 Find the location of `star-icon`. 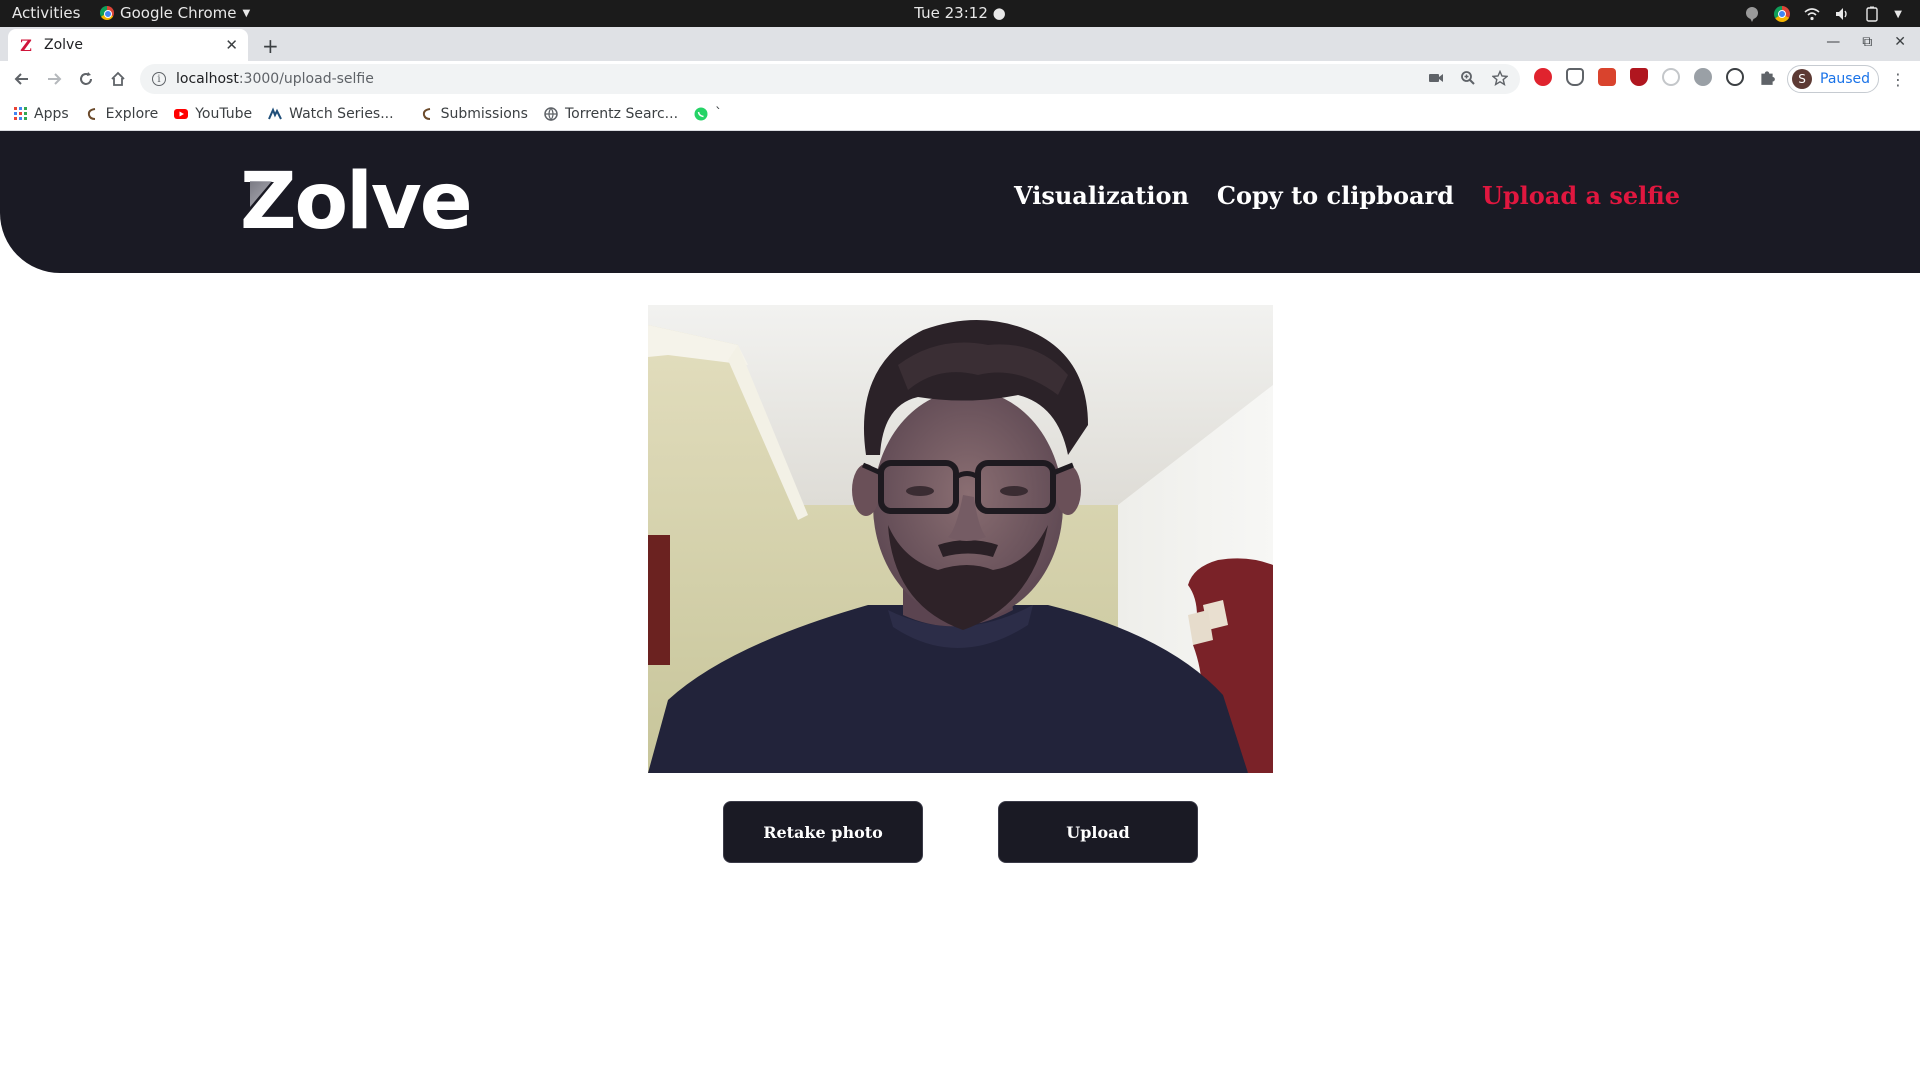

star-icon is located at coordinates (1500, 78).